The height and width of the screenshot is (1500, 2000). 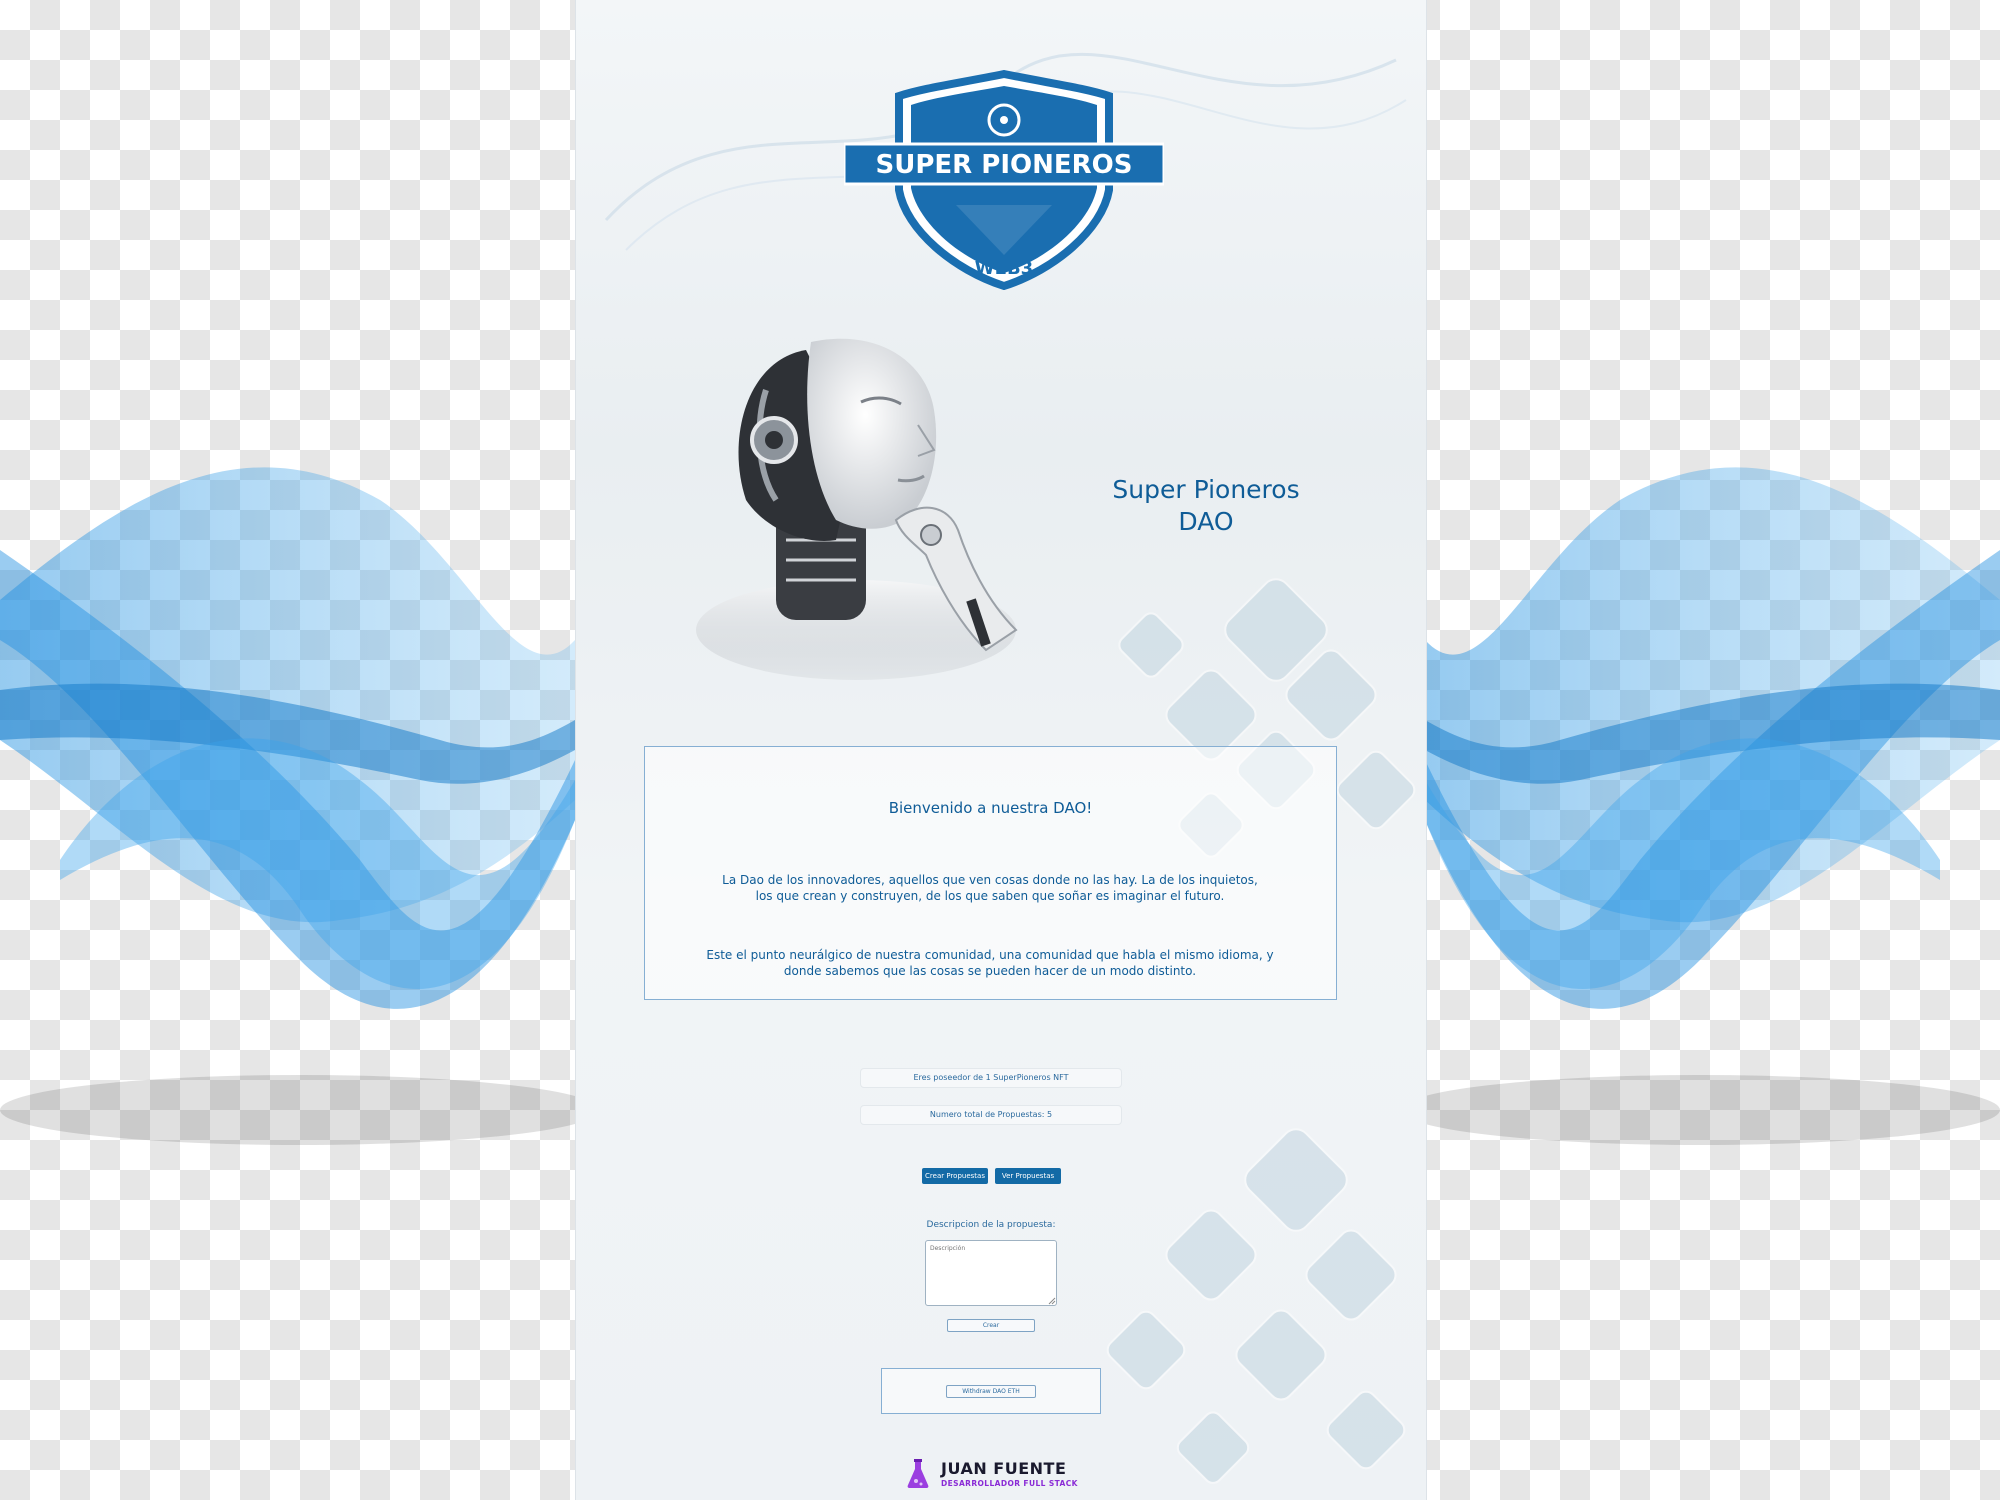 What do you see at coordinates (1009, 1483) in the screenshot?
I see `developer-role: DESARROLLADOR FULL STACK` at bounding box center [1009, 1483].